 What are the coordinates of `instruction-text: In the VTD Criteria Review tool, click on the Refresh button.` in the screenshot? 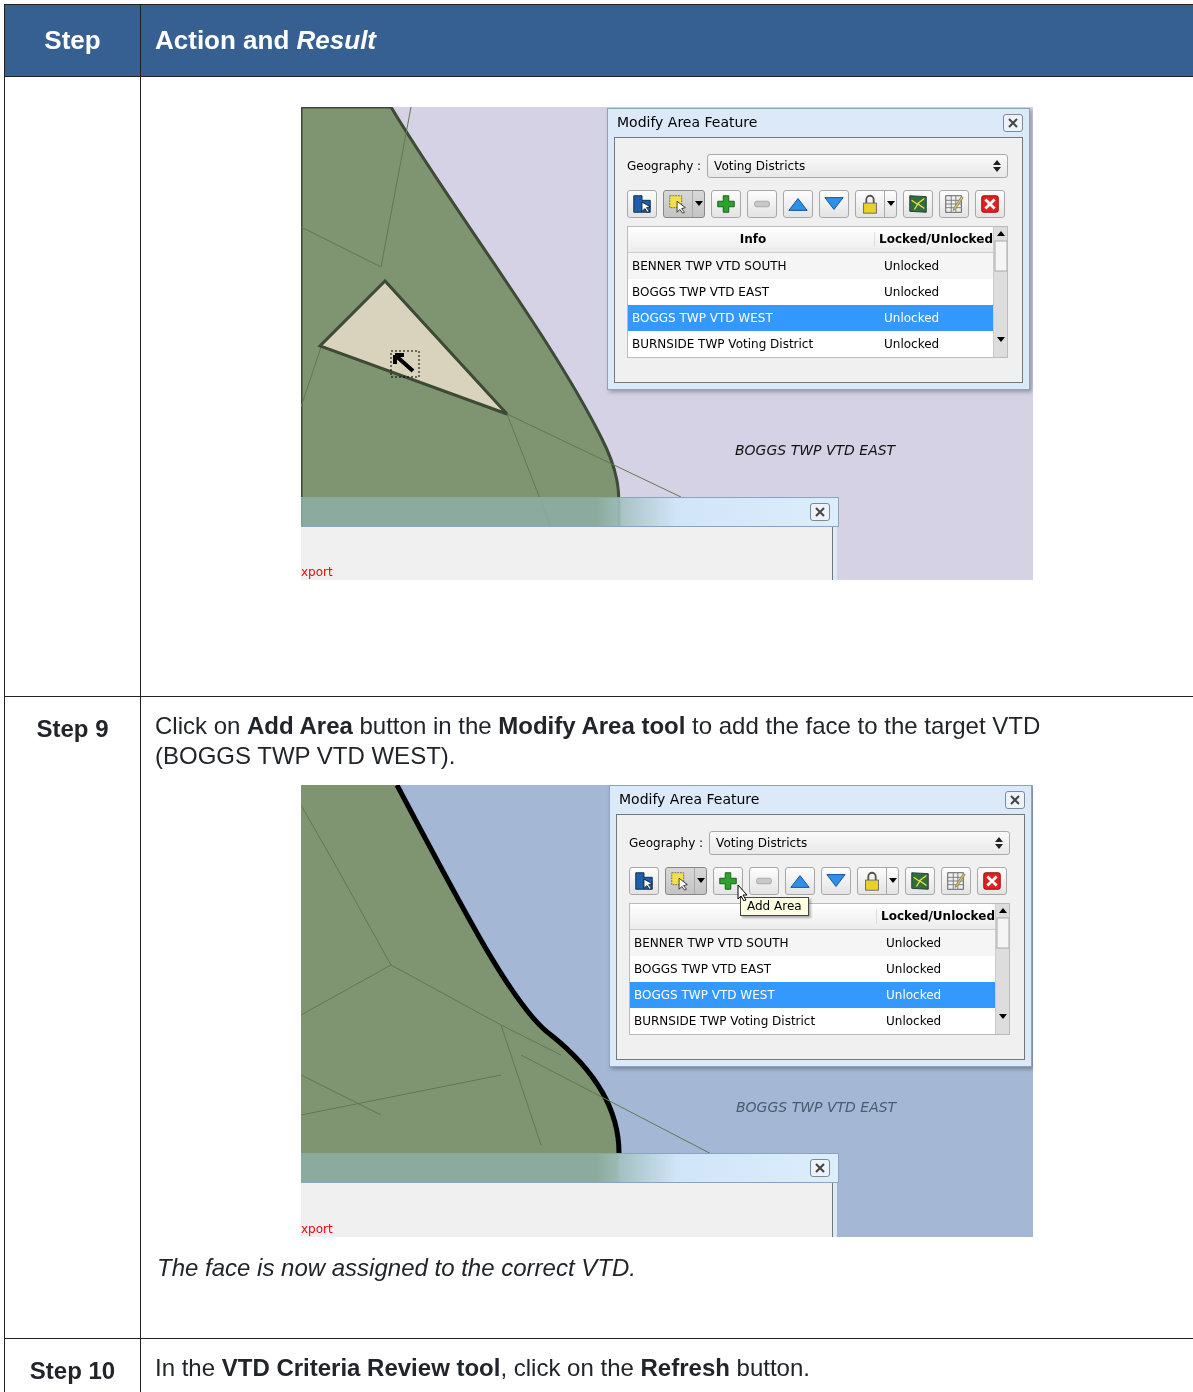 It's located at (483, 1368).